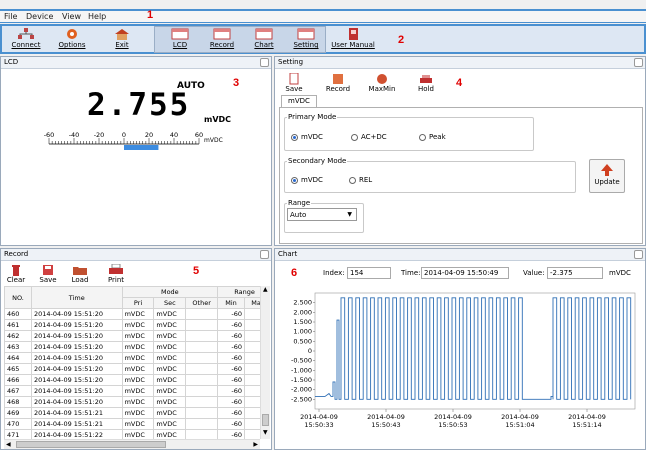 This screenshot has height=450, width=646. Describe the element at coordinates (575, 273) in the screenshot. I see `value-field: -2.375` at that location.